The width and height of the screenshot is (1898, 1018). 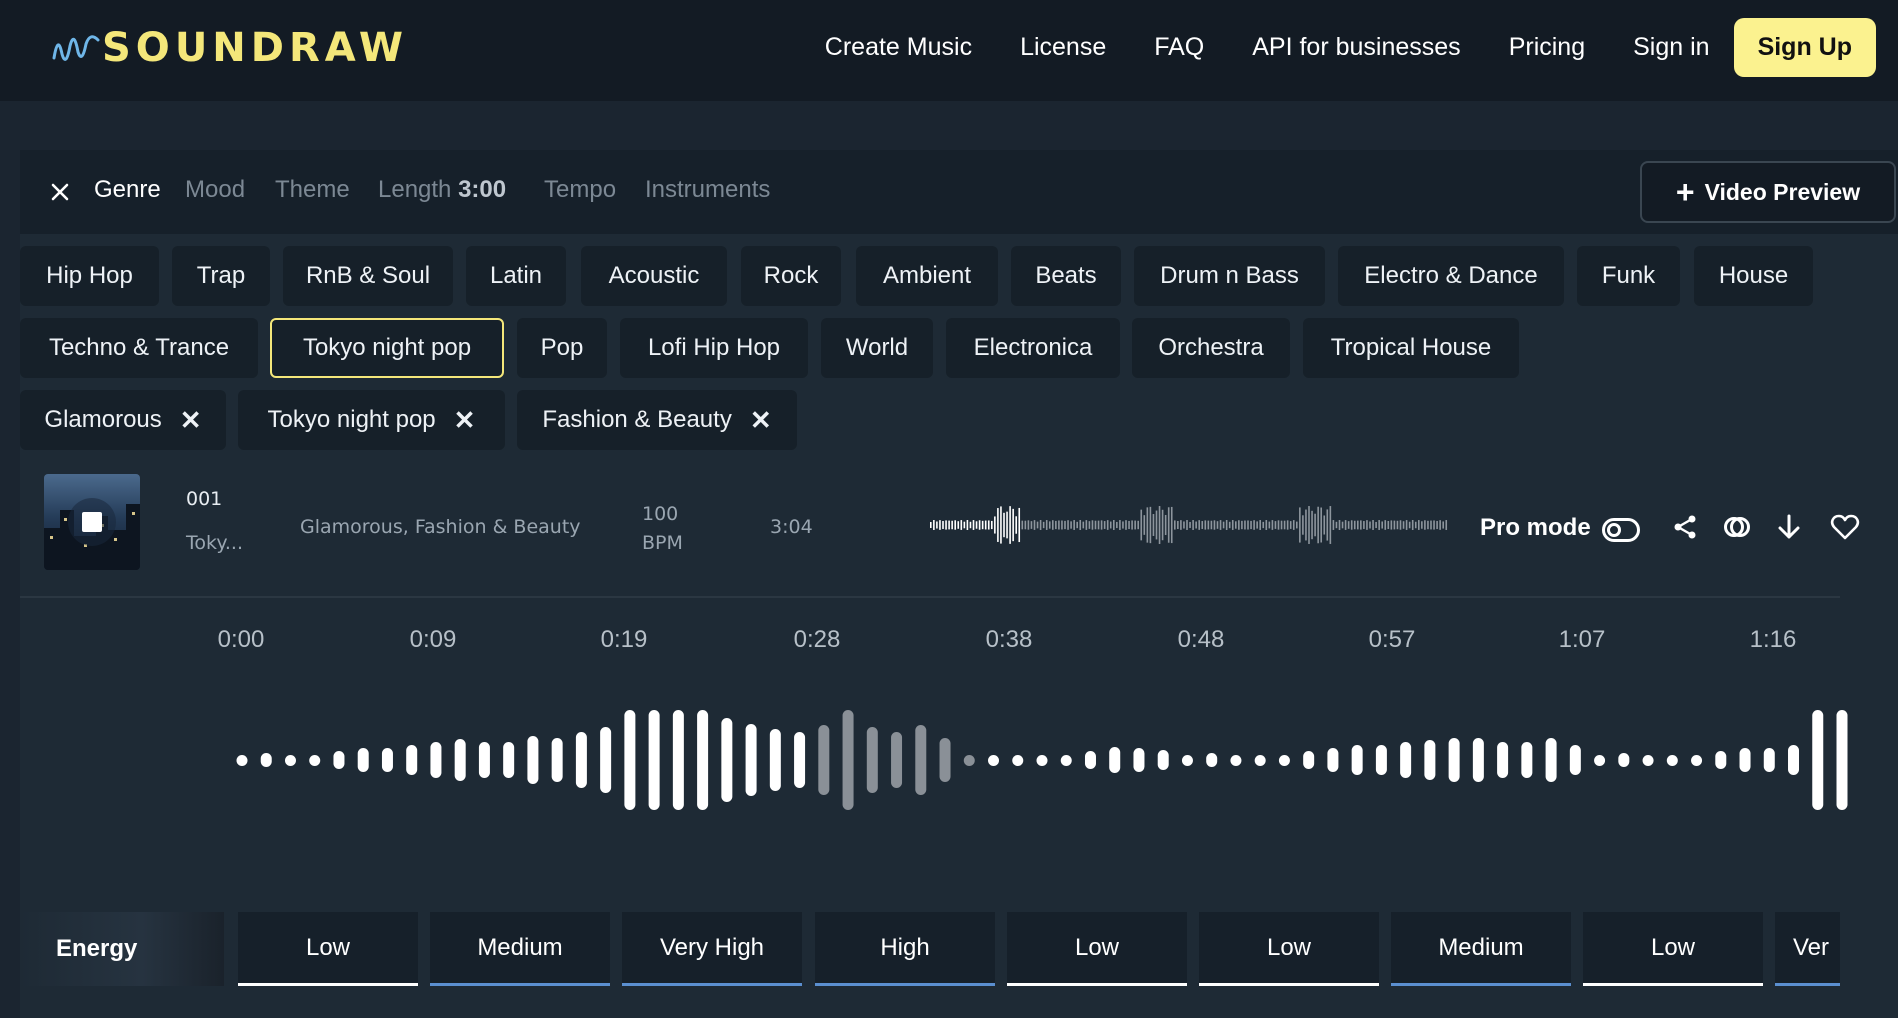 I want to click on video-preview-button: + Video Preview, so click(x=1768, y=192).